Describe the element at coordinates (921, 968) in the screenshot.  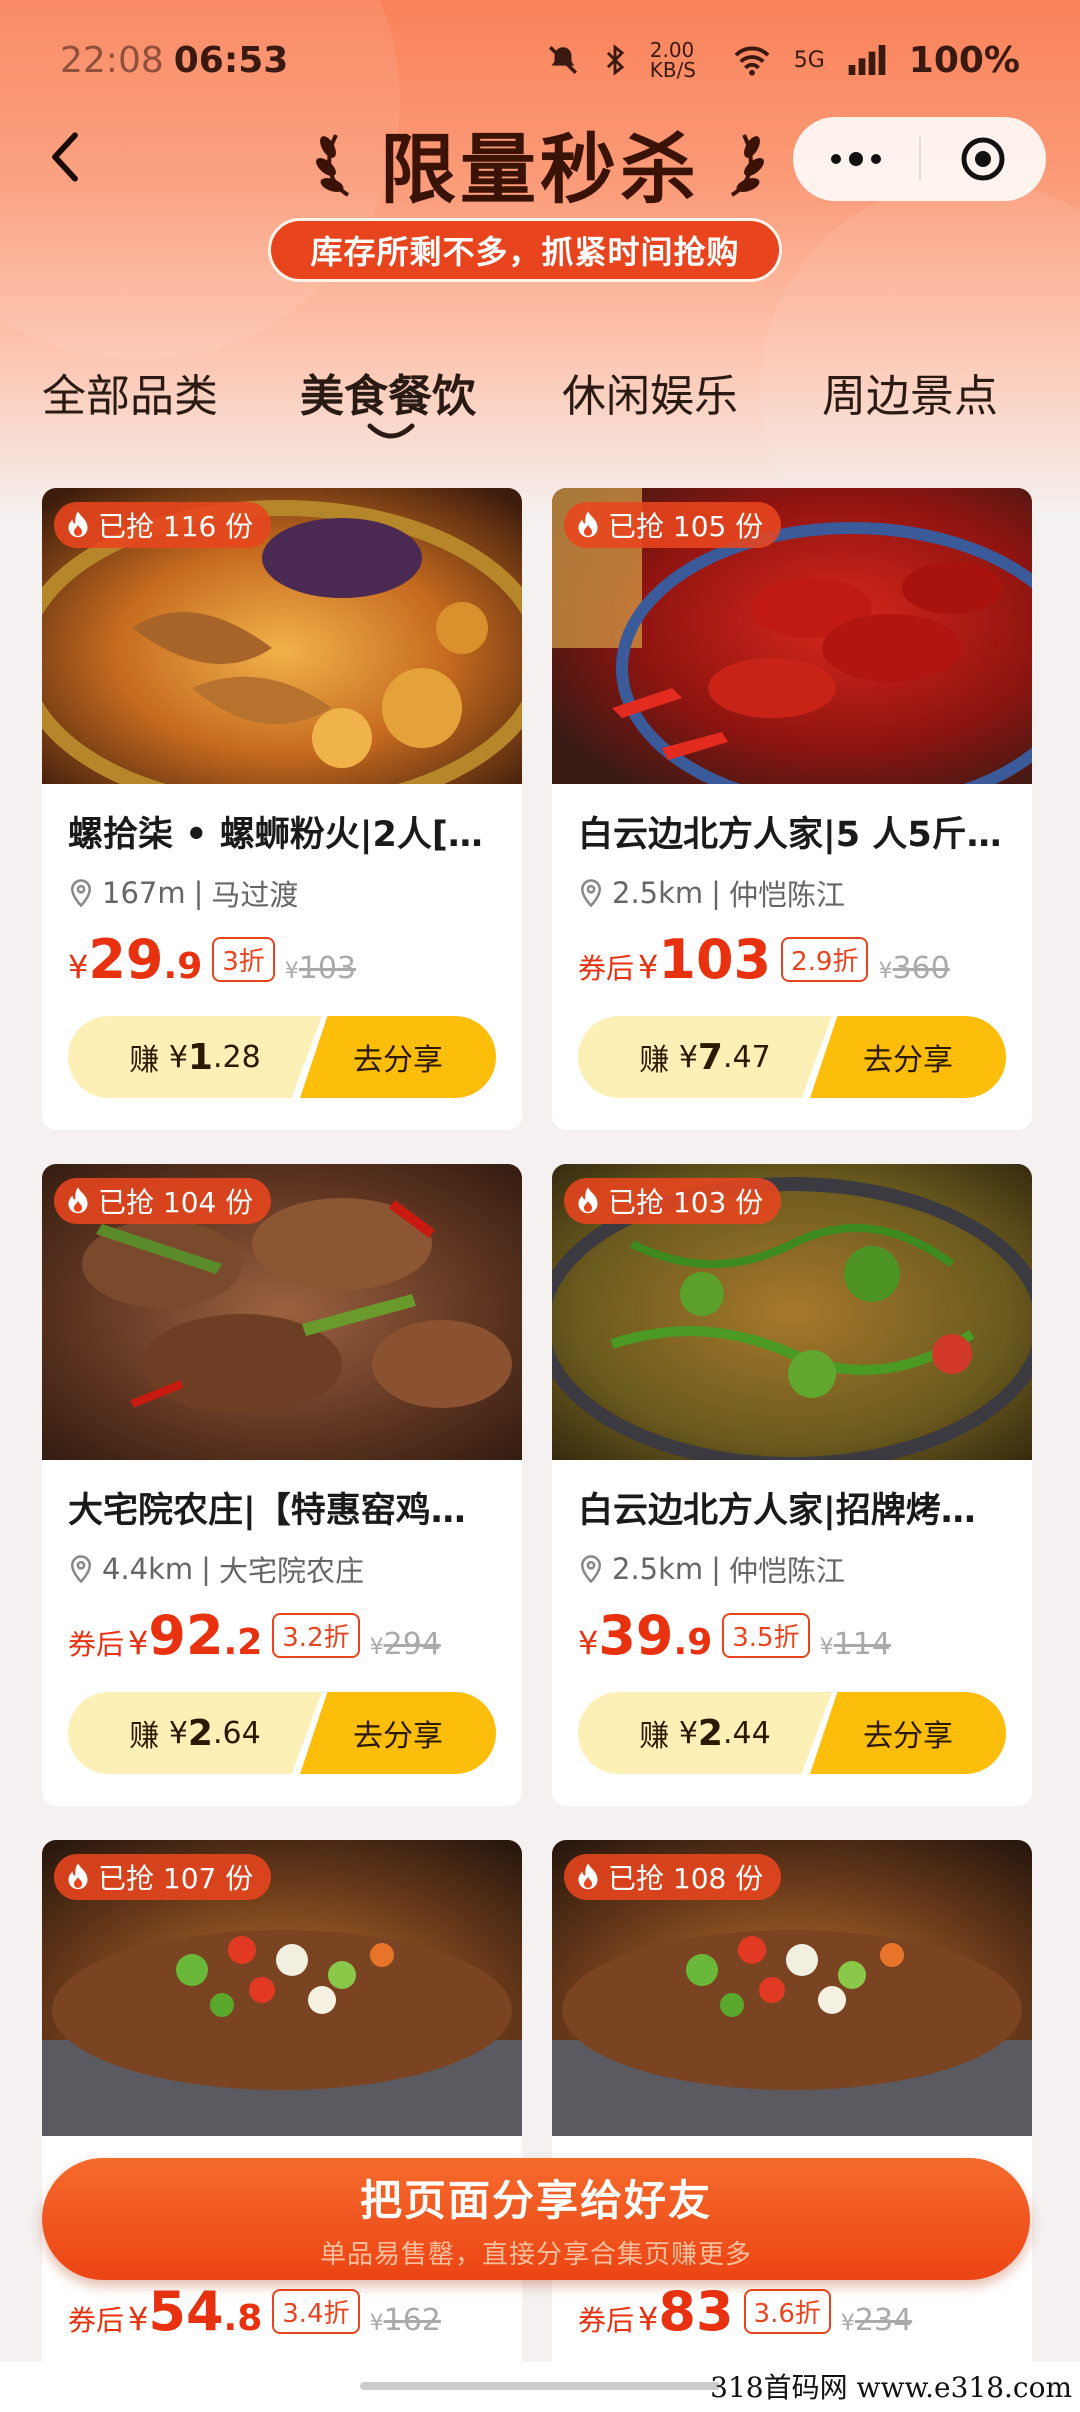
I see `original-price: 360` at that location.